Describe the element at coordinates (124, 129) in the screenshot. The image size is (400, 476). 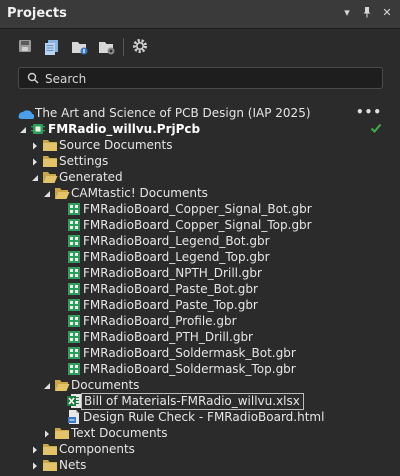
I see `project-label: FMRadio_willvu.PrjPcb` at that location.